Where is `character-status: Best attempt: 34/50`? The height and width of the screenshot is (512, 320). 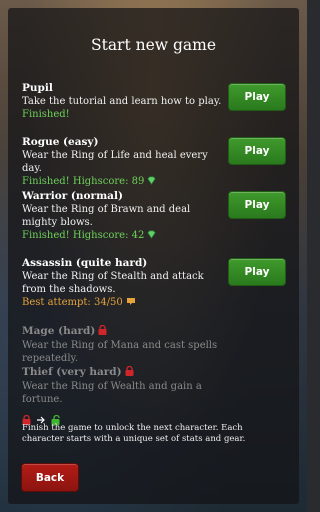
character-status: Best attempt: 34/50 is located at coordinates (122, 303).